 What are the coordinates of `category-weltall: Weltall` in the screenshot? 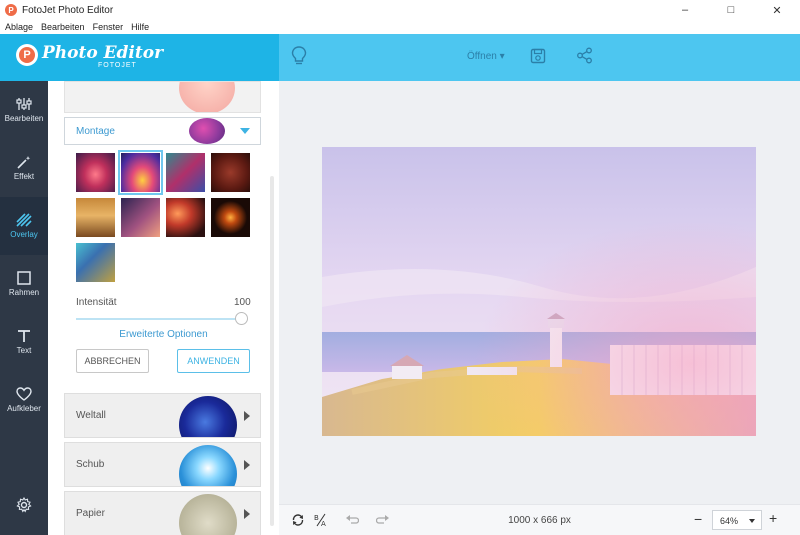 It's located at (162, 415).